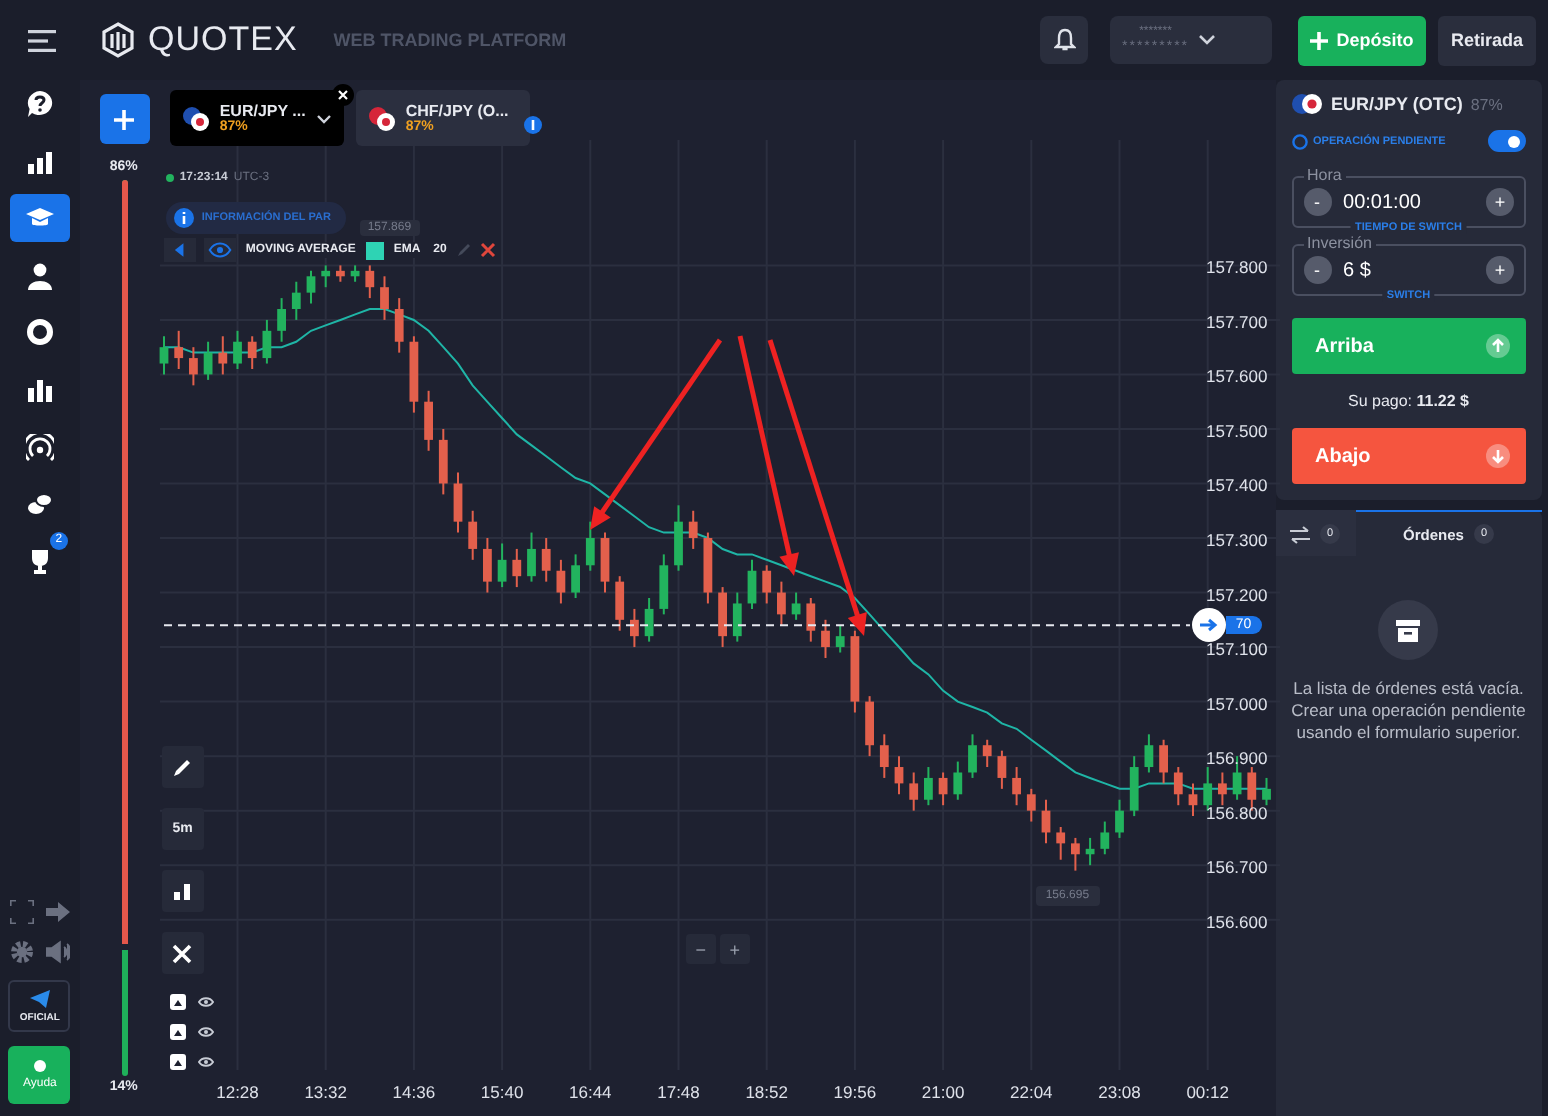  Describe the element at coordinates (1236, 812) in the screenshot. I see `price-axis-label: 156.800` at that location.